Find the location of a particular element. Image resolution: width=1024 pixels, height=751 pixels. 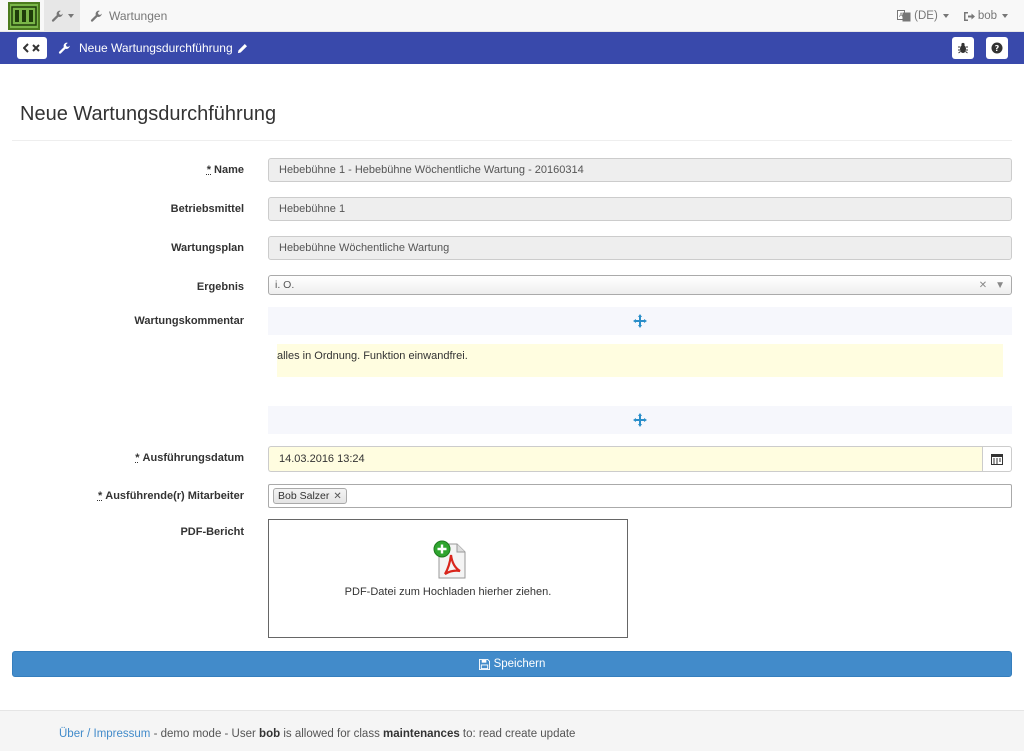

calendar-icon is located at coordinates (997, 459).